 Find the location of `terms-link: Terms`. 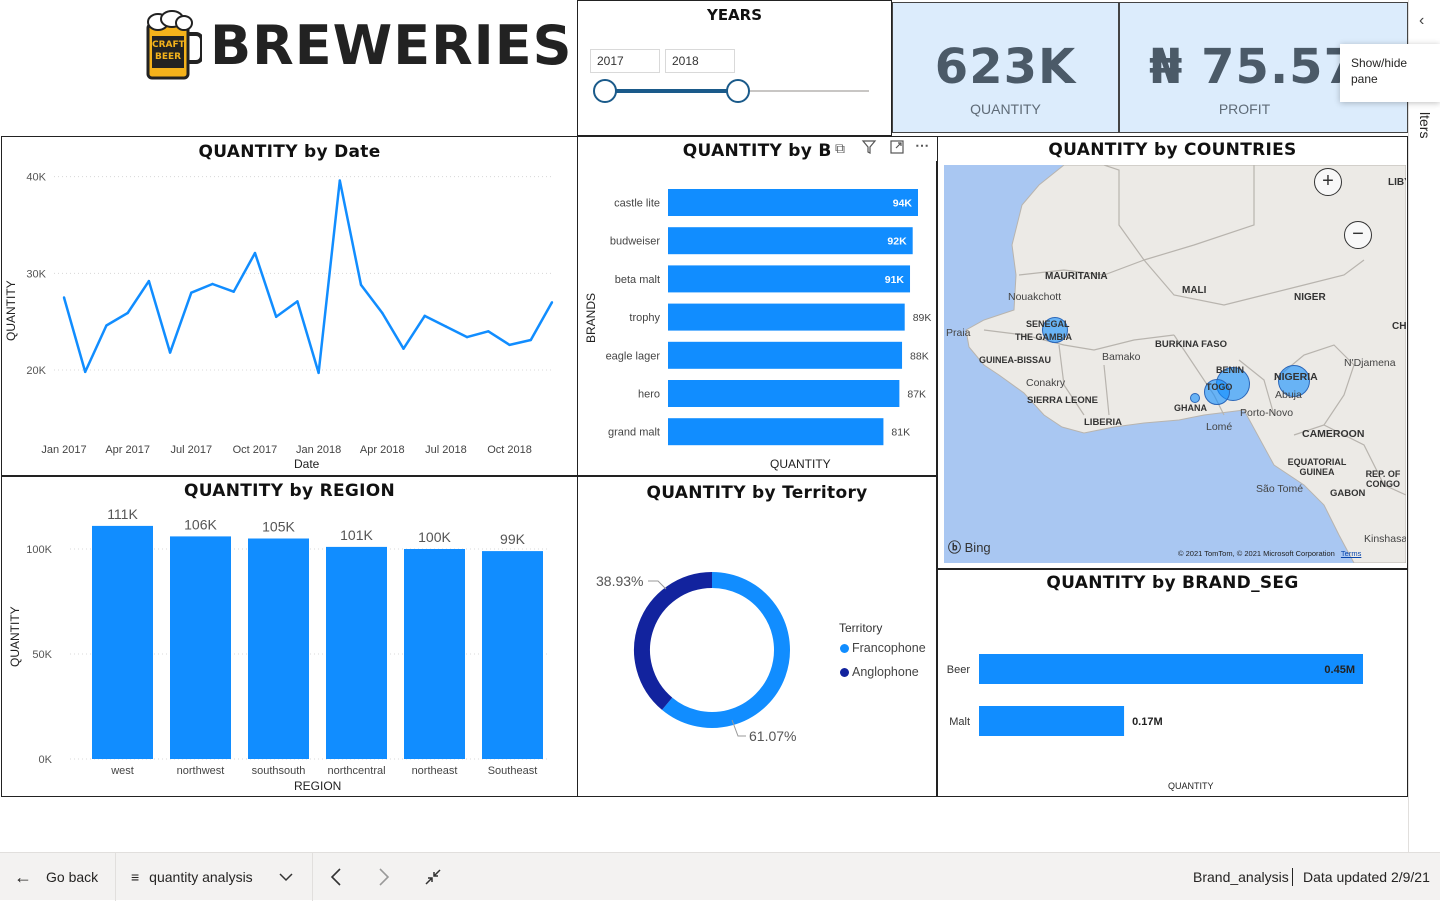

terms-link: Terms is located at coordinates (1351, 553).